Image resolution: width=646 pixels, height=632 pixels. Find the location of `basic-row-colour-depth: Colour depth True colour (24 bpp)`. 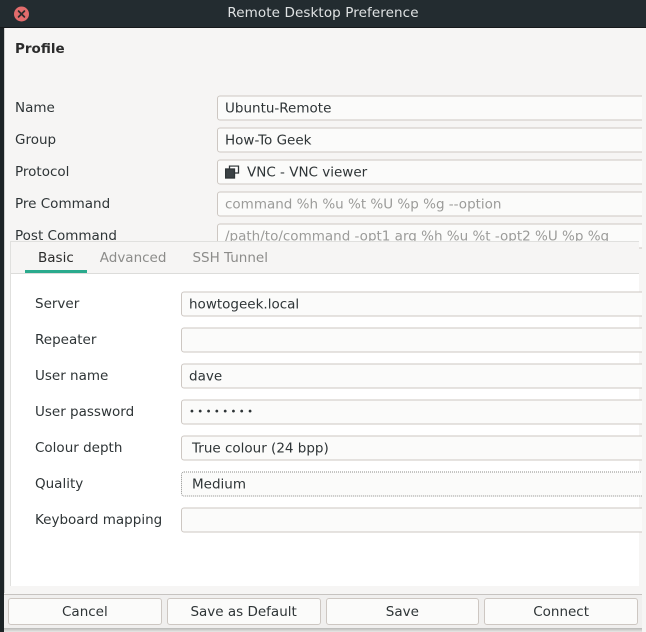

basic-row-colour-depth: Colour depth True colour (24 bpp) is located at coordinates (326, 448).